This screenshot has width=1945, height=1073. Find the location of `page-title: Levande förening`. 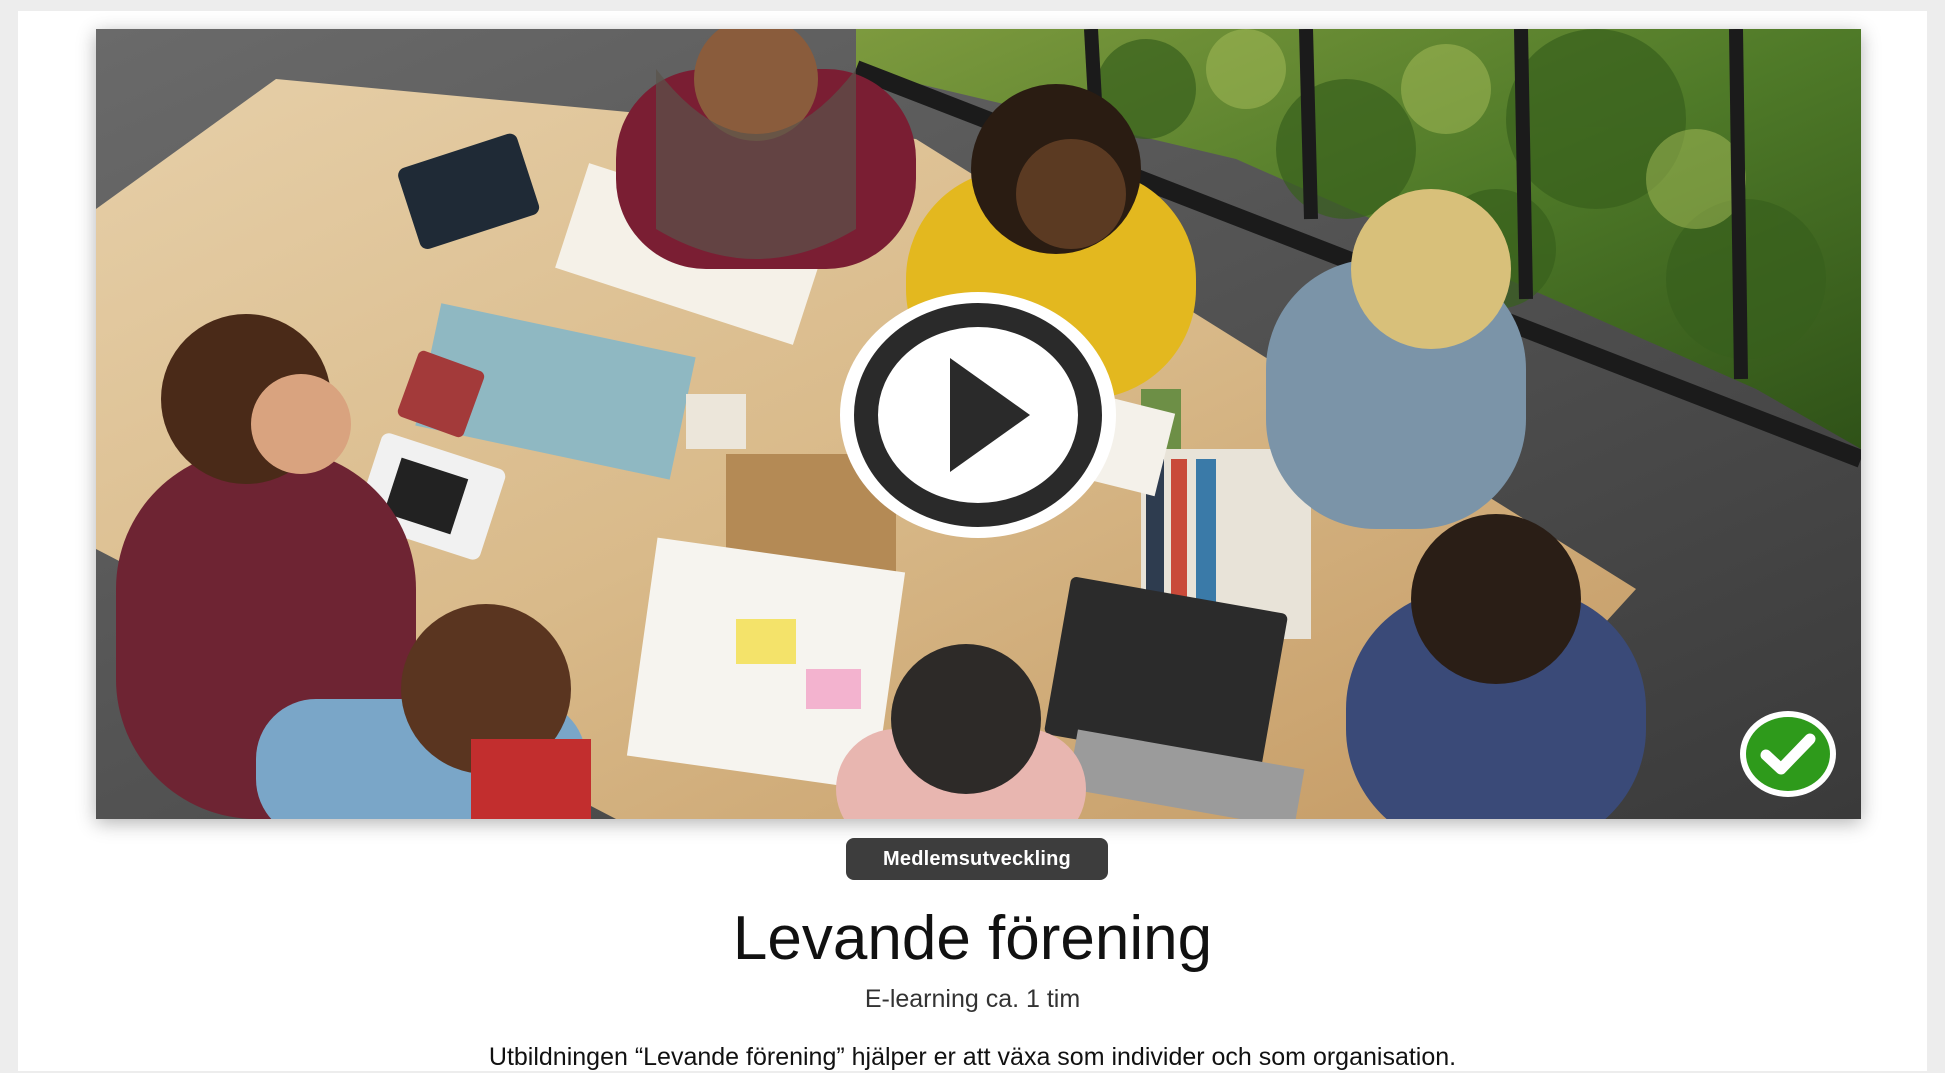

page-title: Levande förening is located at coordinates (972, 938).